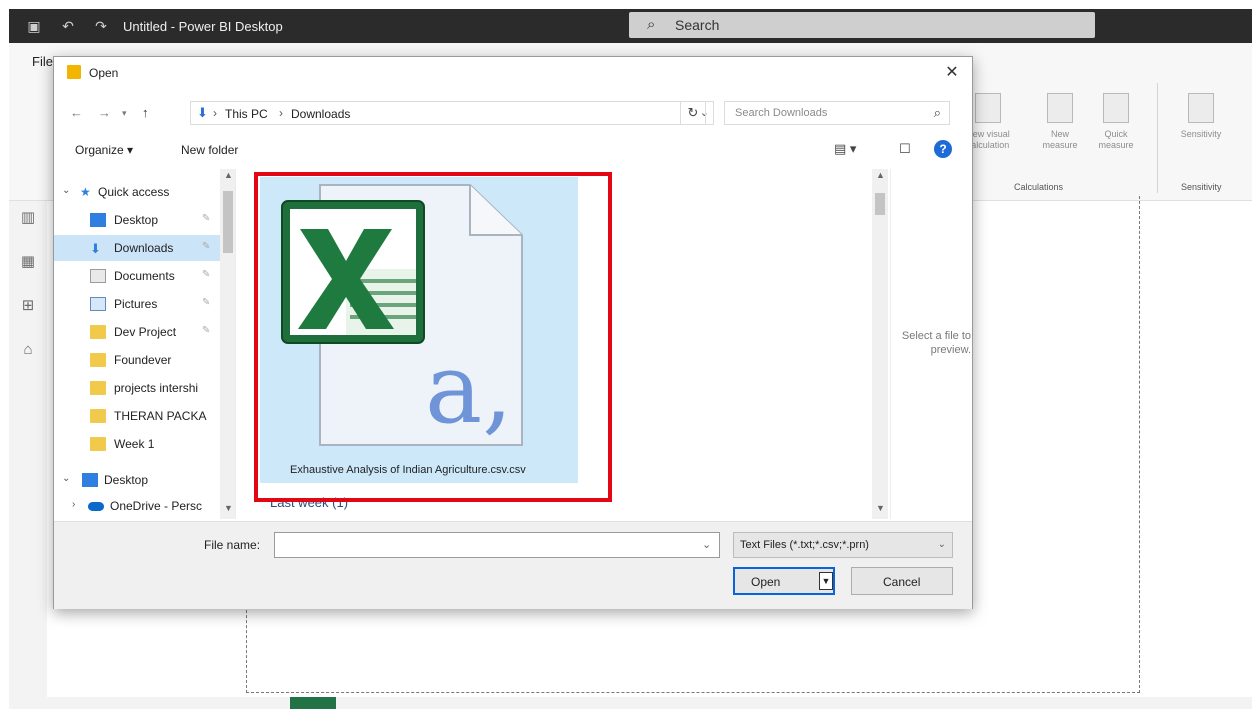 Image resolution: width=1252 pixels, height=709 pixels. Describe the element at coordinates (68, 26) in the screenshot. I see `undo-icon: ↶` at that location.